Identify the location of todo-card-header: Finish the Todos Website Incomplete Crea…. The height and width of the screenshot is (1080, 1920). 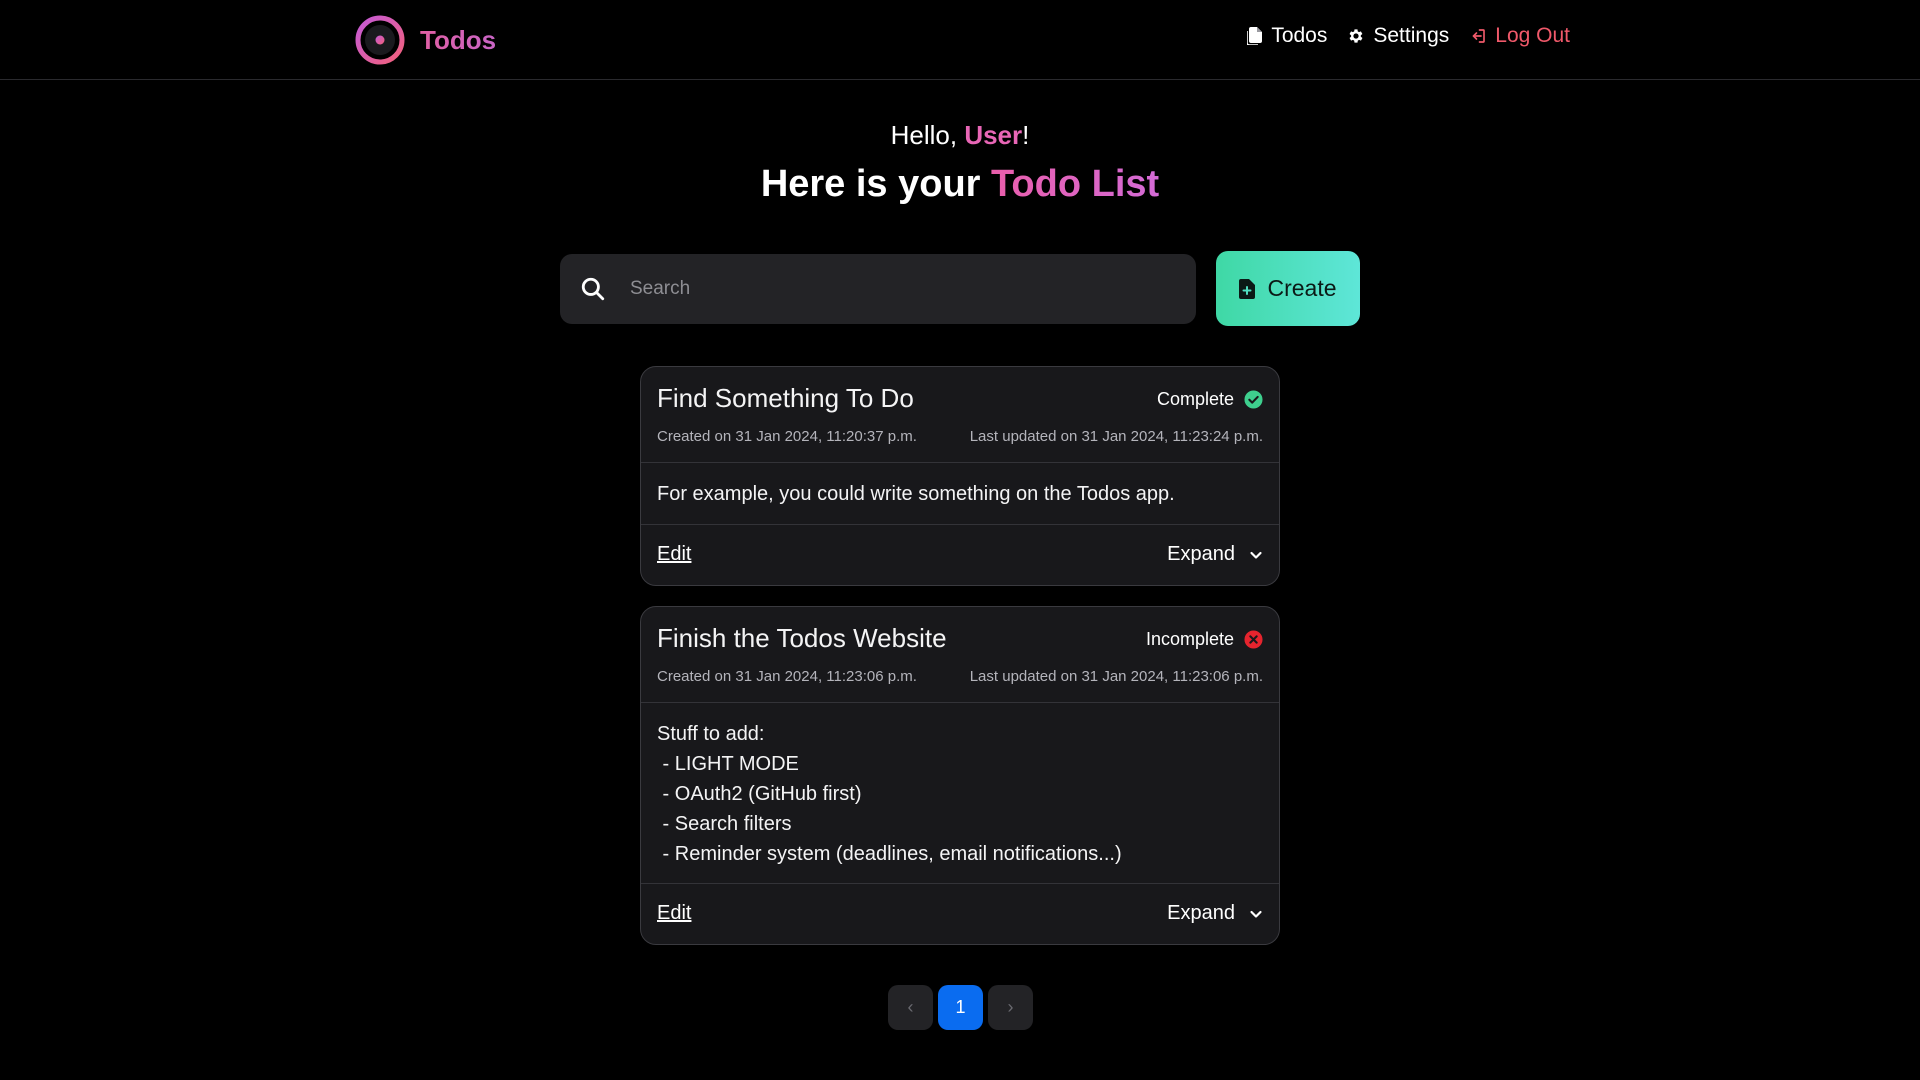
(960, 655).